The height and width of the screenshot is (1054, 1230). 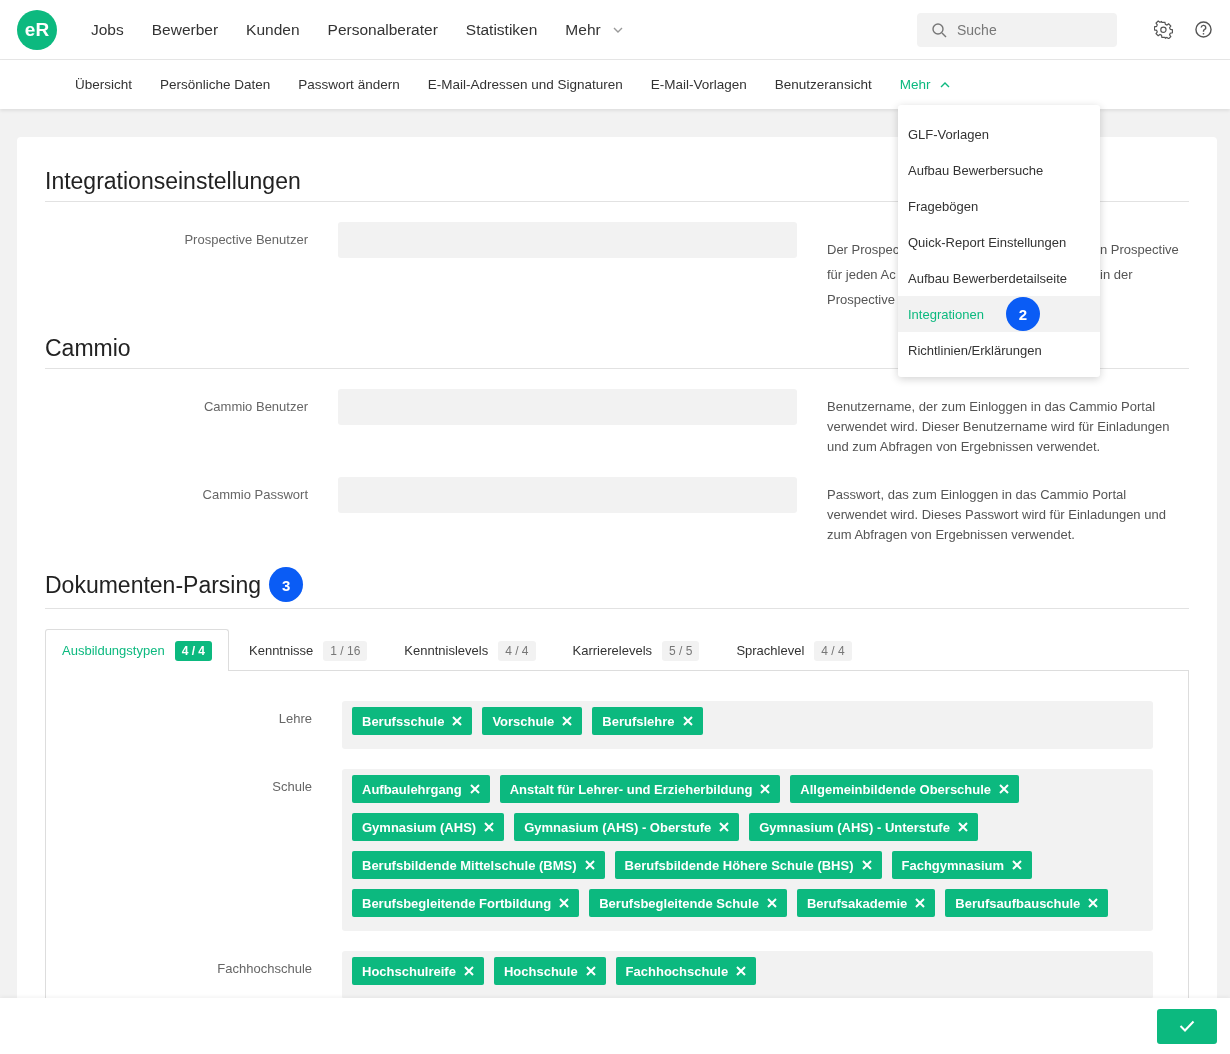 What do you see at coordinates (640, 789) in the screenshot?
I see `tag-chip: Anstalt für Lehrer- und Erzieherbildung` at bounding box center [640, 789].